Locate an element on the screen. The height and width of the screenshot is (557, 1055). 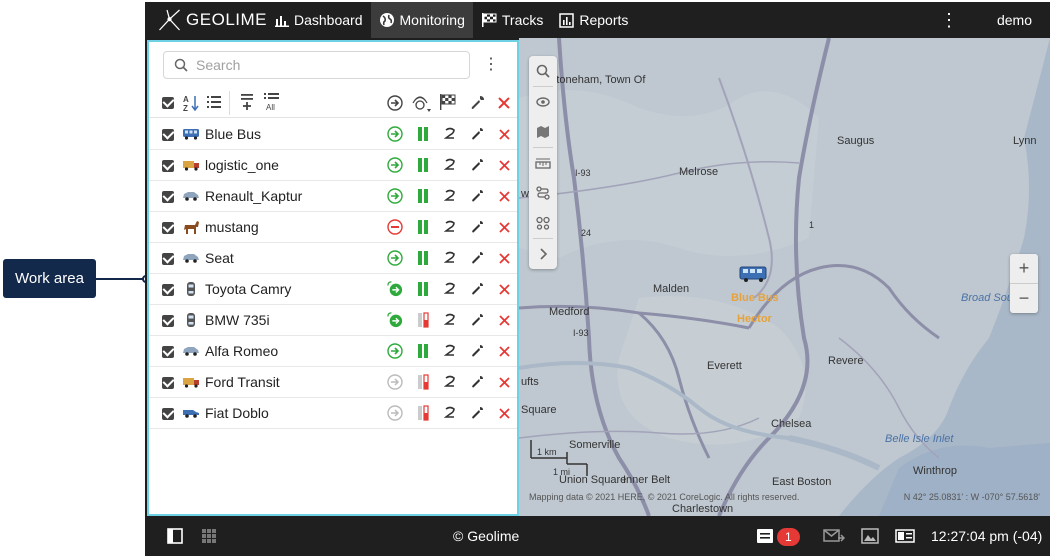
connection-column-icon is located at coordinates (422, 105).